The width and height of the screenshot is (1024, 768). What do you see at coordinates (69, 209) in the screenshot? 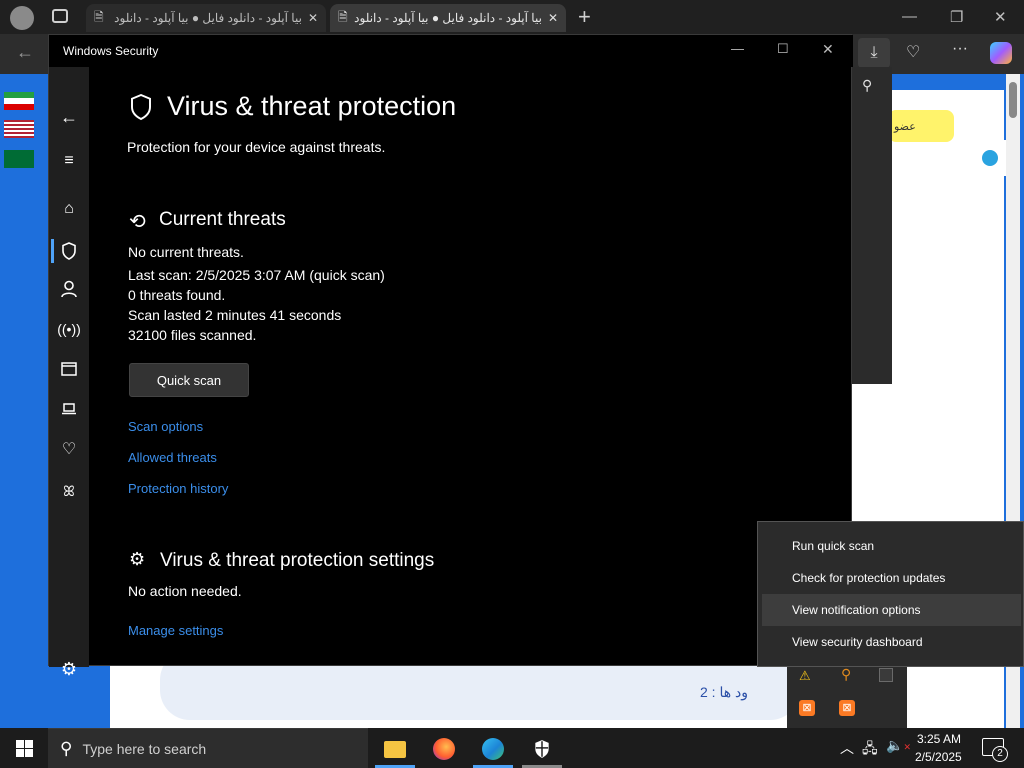
I see `home-icon: ⌂` at bounding box center [69, 209].